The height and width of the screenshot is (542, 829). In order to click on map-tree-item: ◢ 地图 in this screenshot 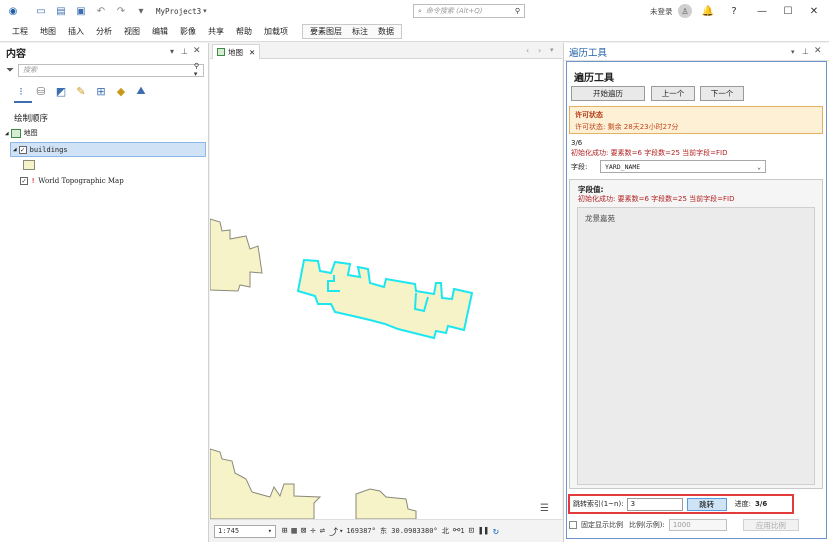, I will do `click(21, 133)`.